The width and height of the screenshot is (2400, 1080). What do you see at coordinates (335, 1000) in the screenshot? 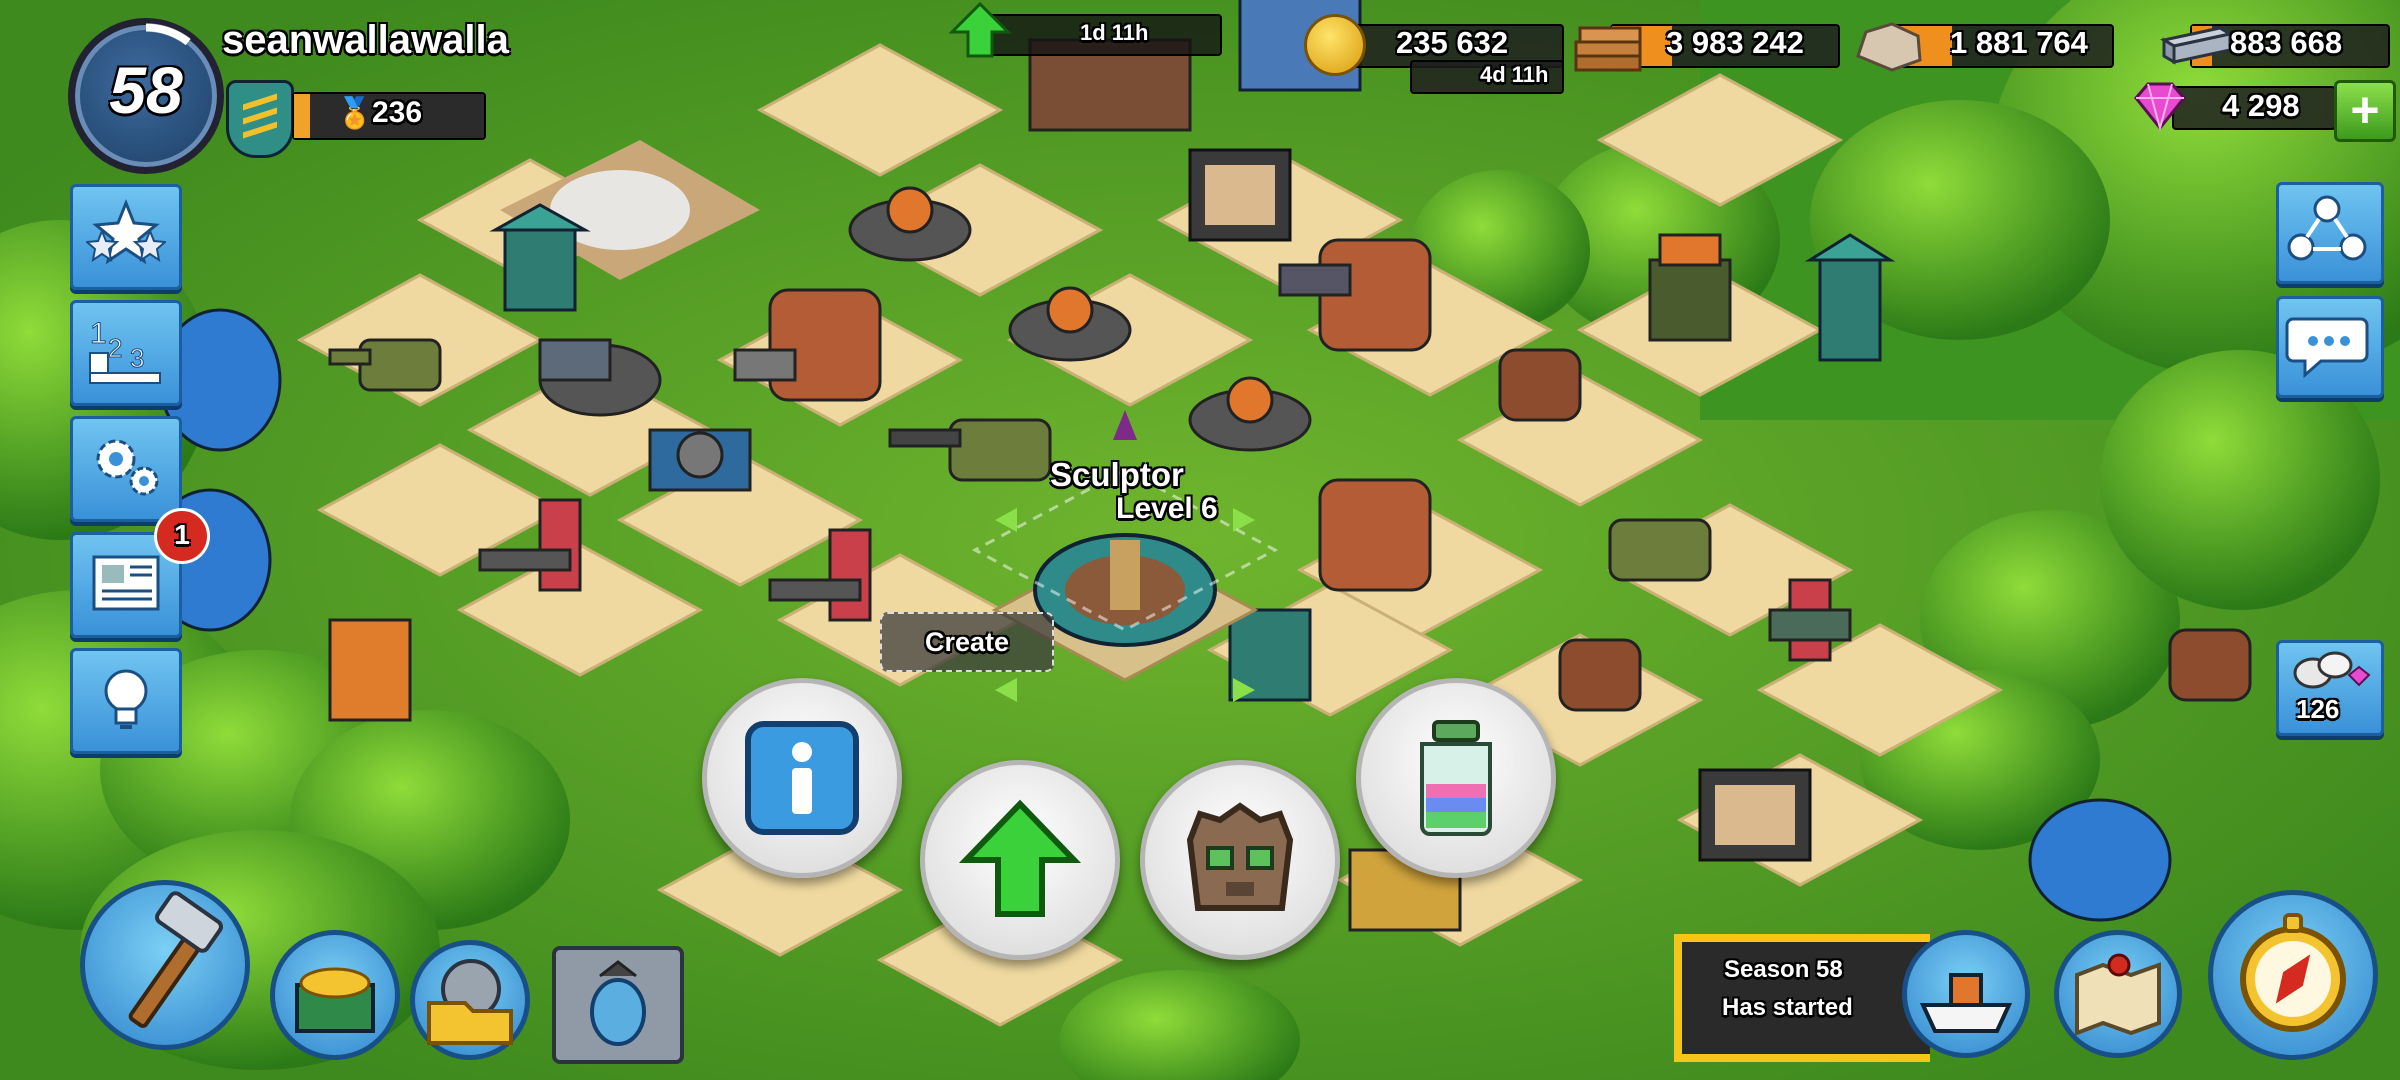
I see `treasure-chest-icon` at bounding box center [335, 1000].